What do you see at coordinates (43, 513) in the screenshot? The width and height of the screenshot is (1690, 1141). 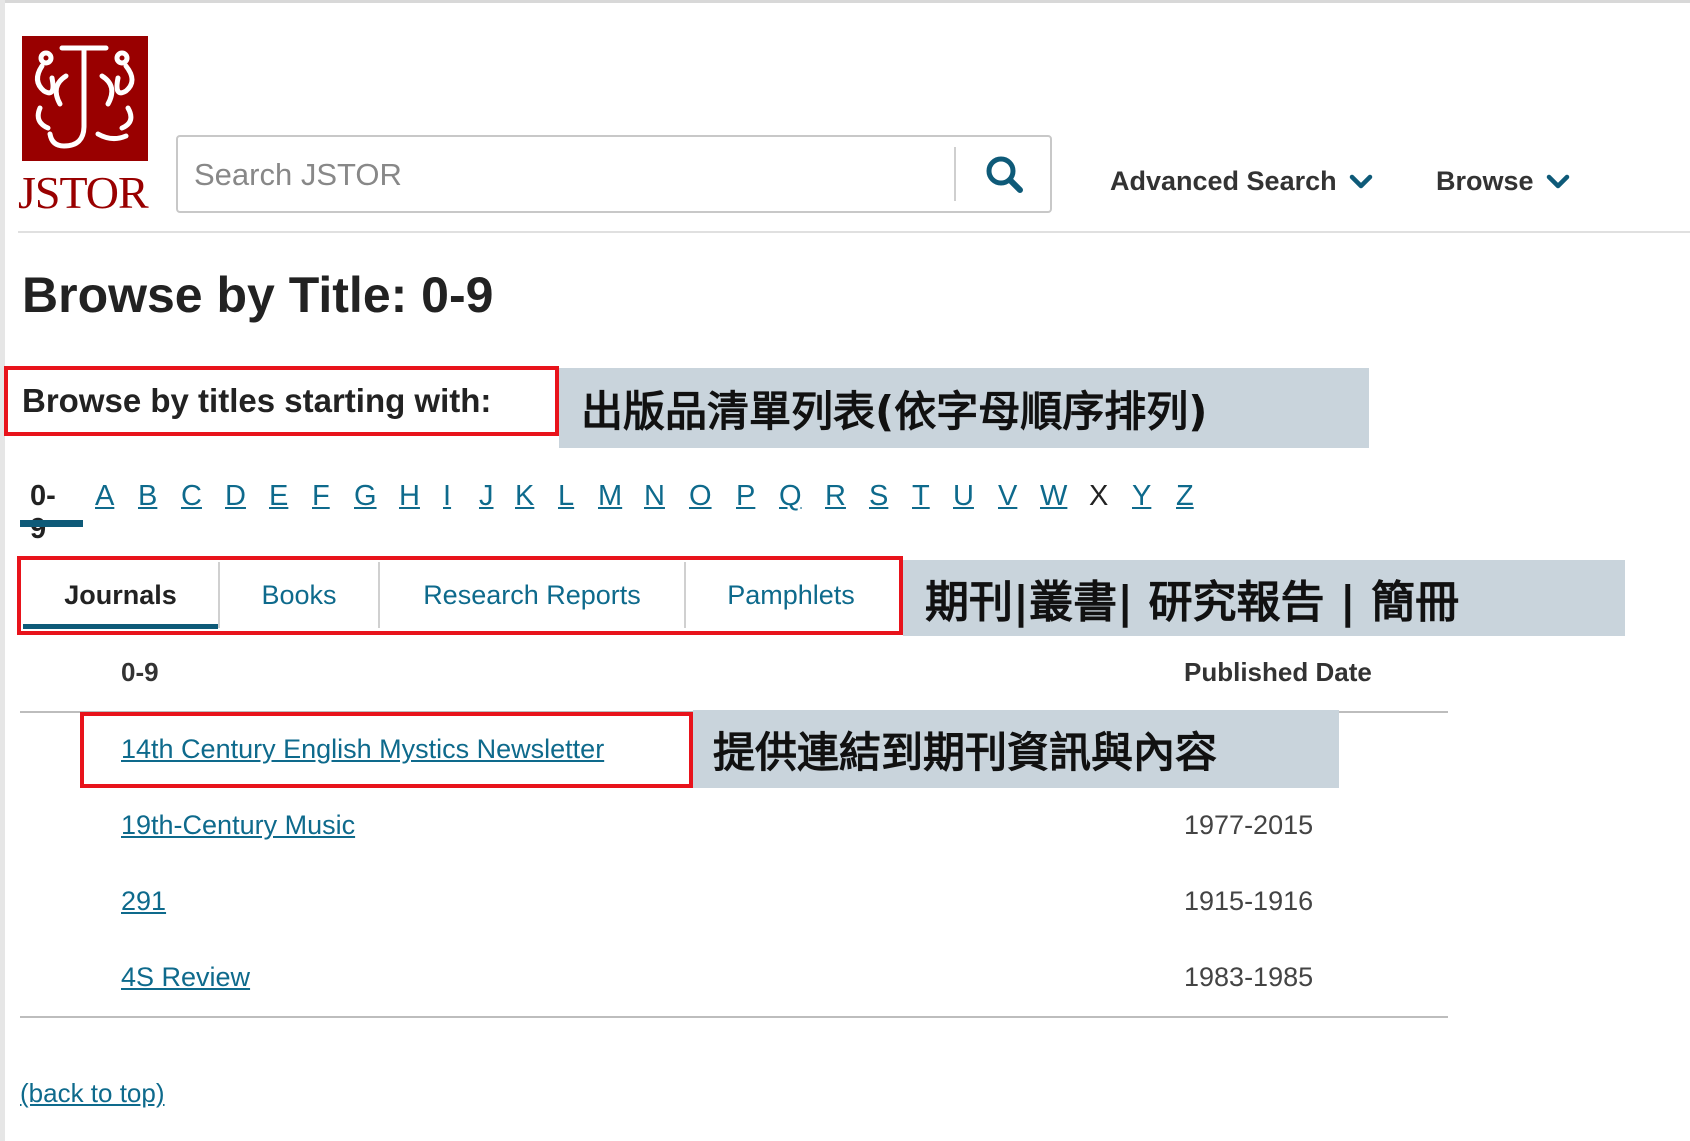 I see `letter-0-9: 0-9` at bounding box center [43, 513].